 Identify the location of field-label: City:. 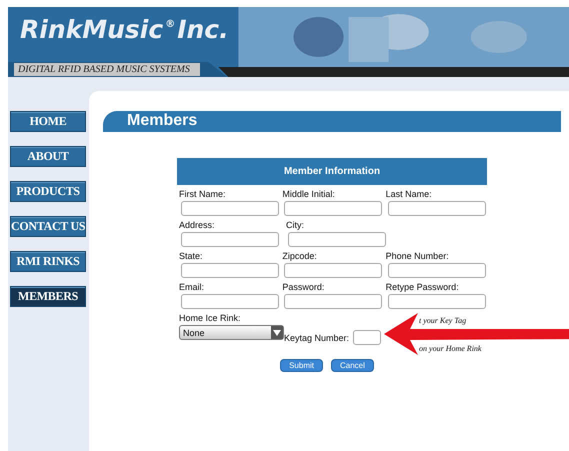
(295, 225).